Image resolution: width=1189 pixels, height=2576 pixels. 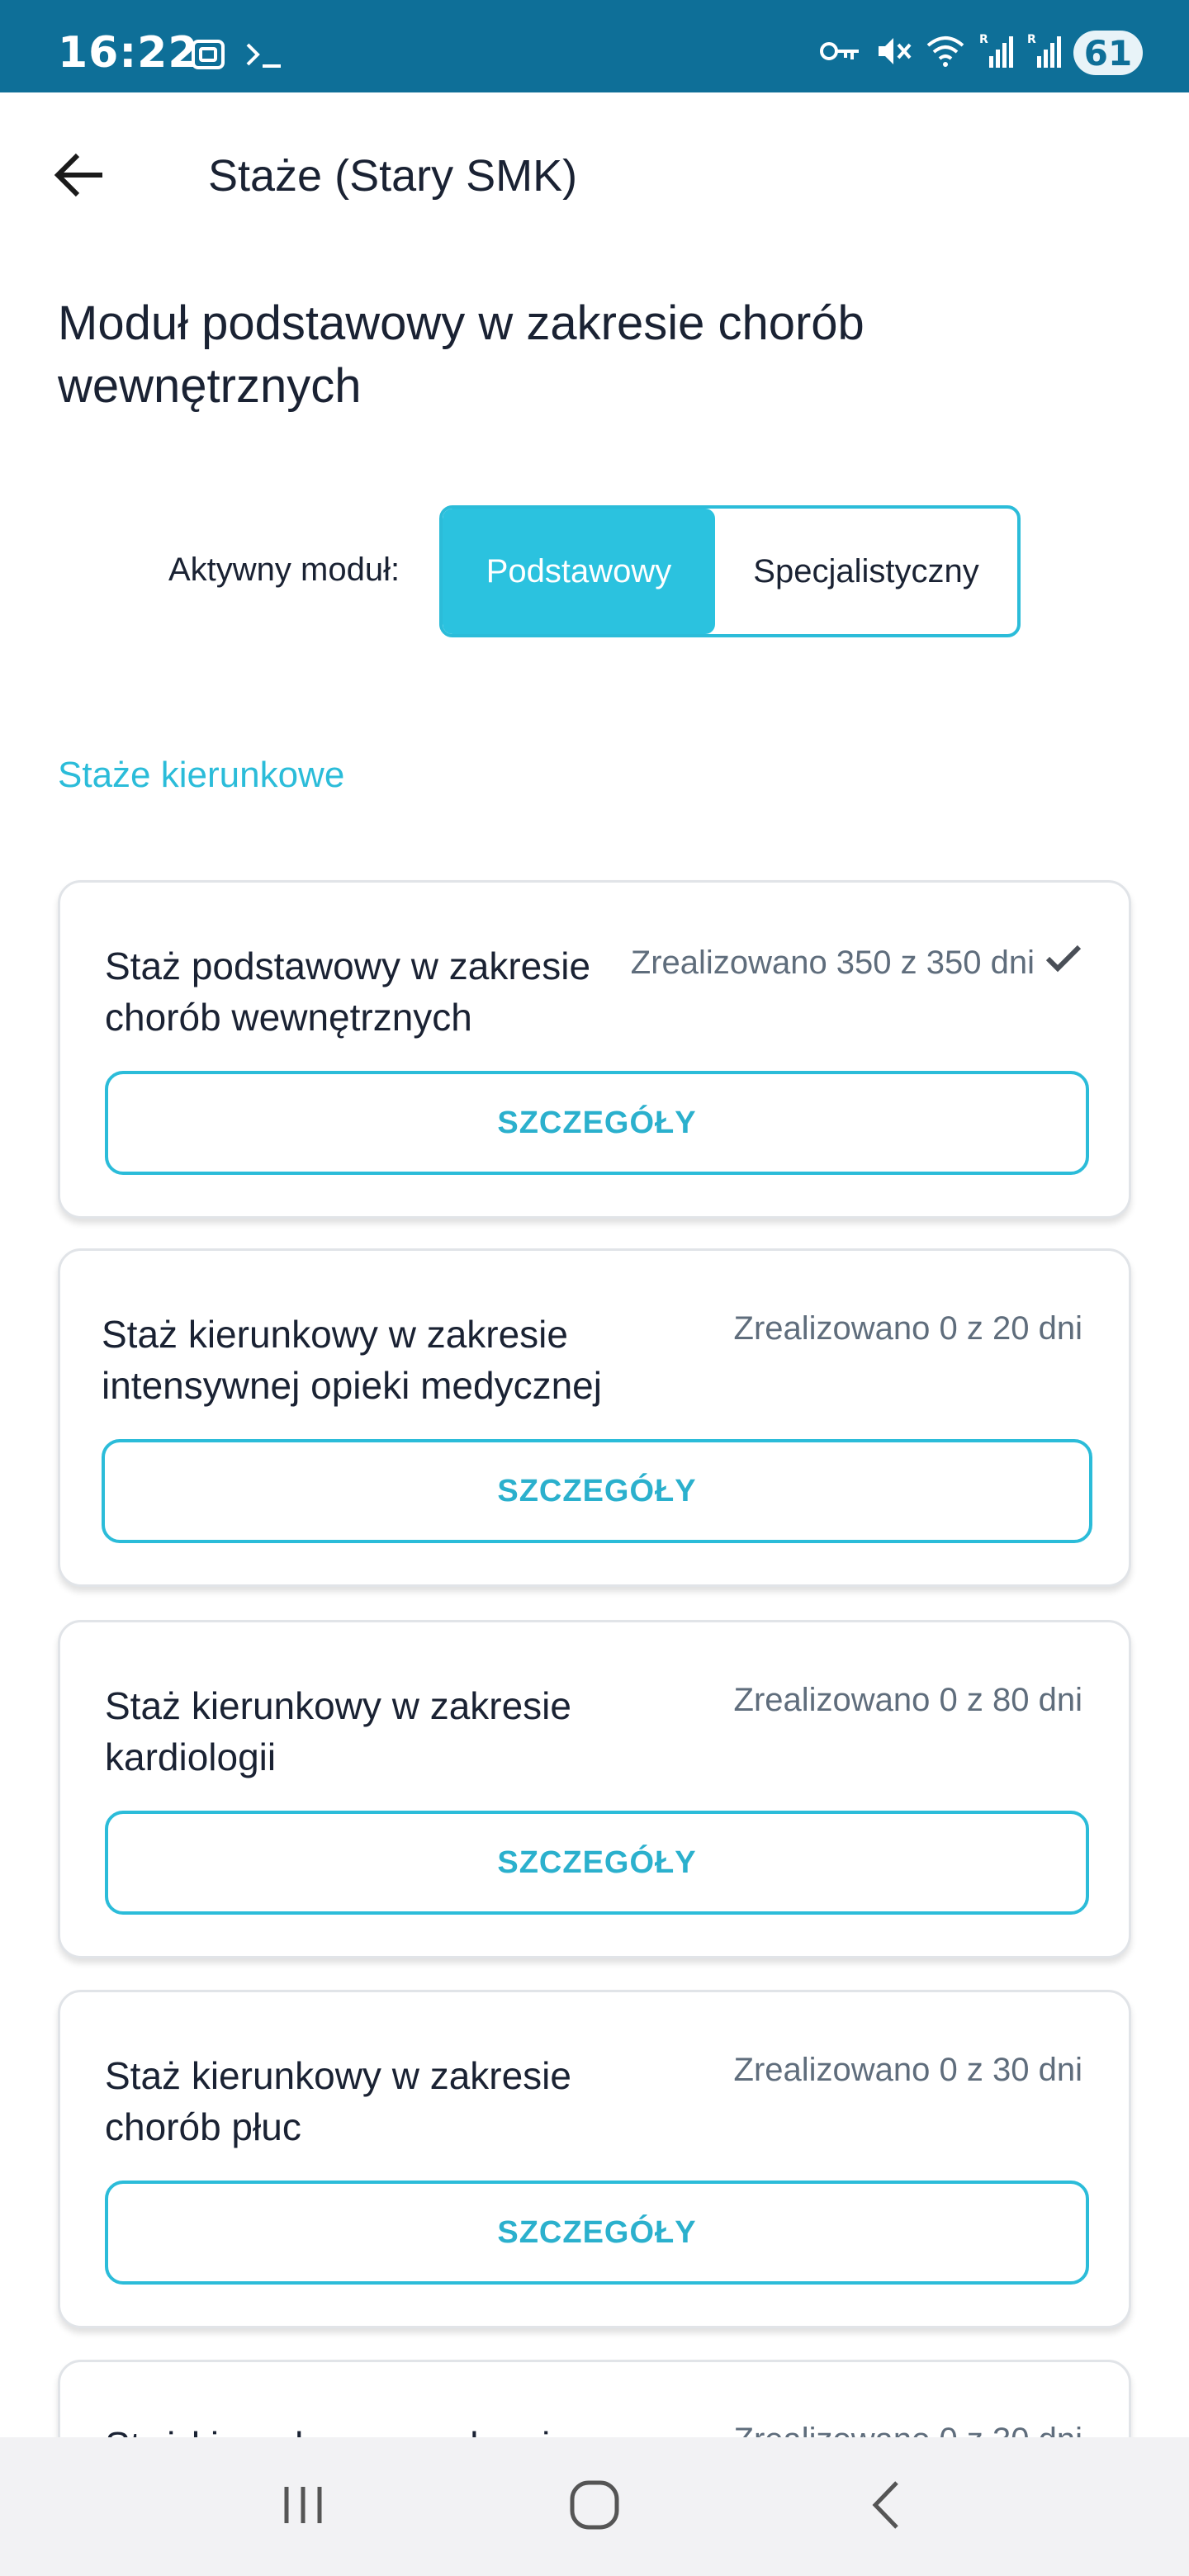 I want to click on internship-status-text: Zrealizowano 0 z 20 dni, so click(x=907, y=1328).